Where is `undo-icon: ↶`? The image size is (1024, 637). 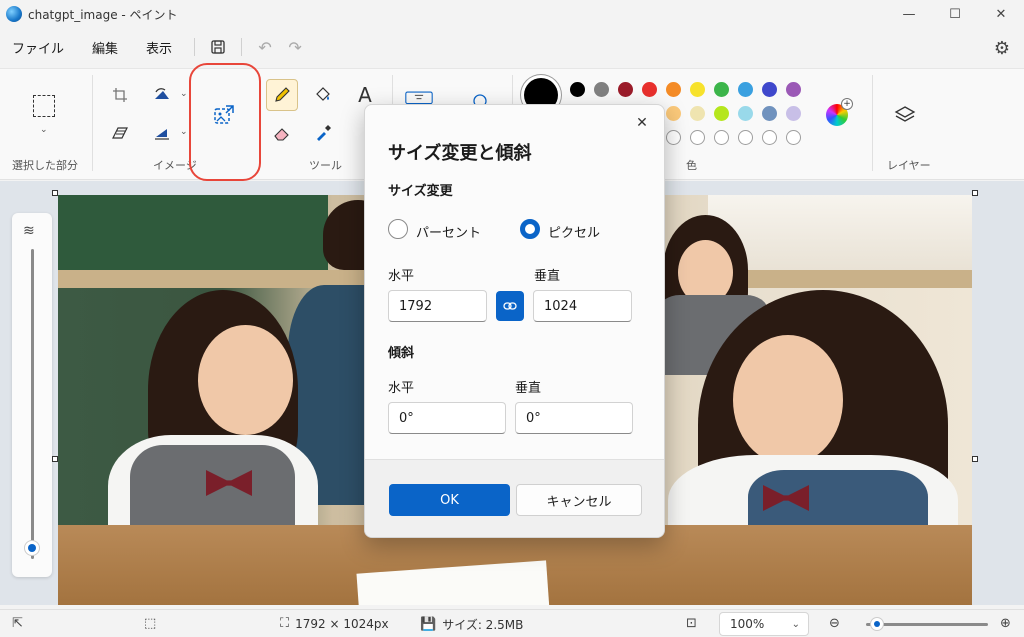
undo-icon: ↶ is located at coordinates (265, 47).